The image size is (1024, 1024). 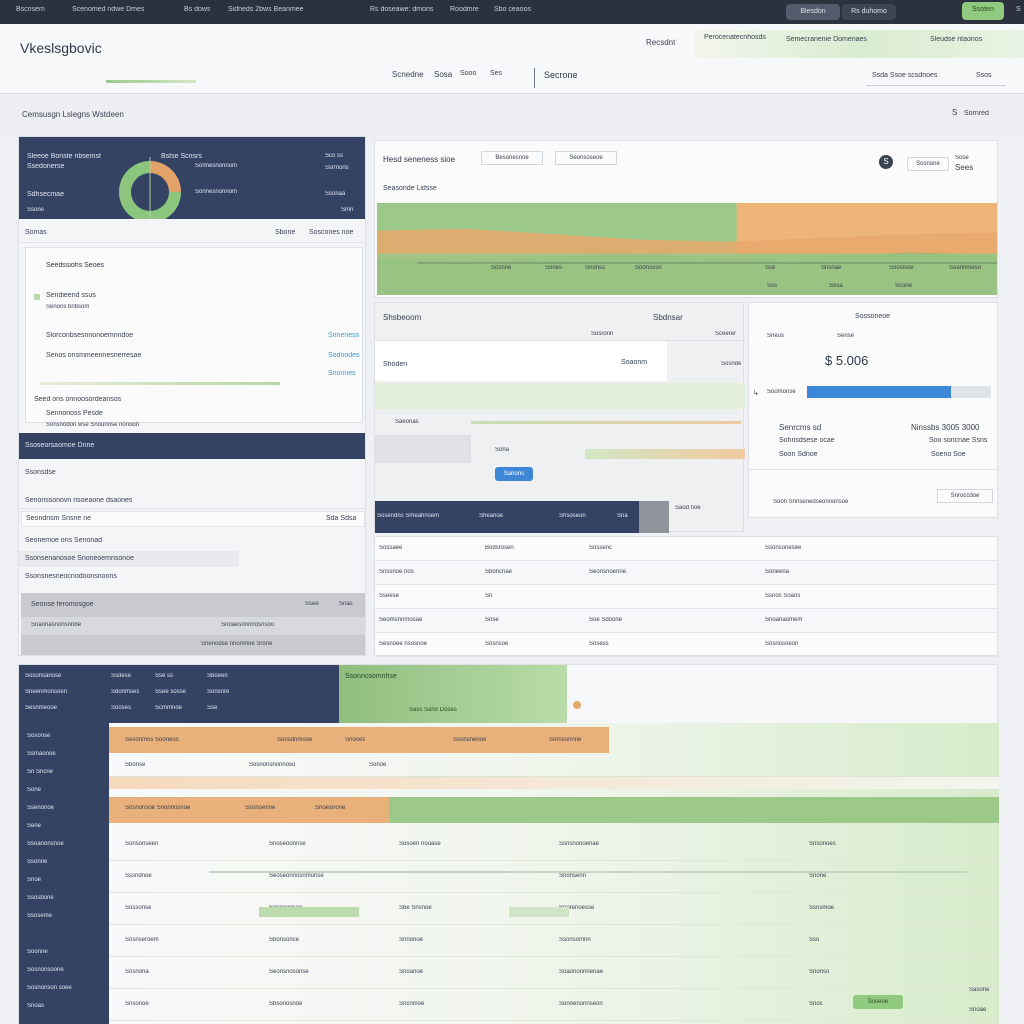 I want to click on sidebar-item: Sn Sncne, so click(x=40, y=772).